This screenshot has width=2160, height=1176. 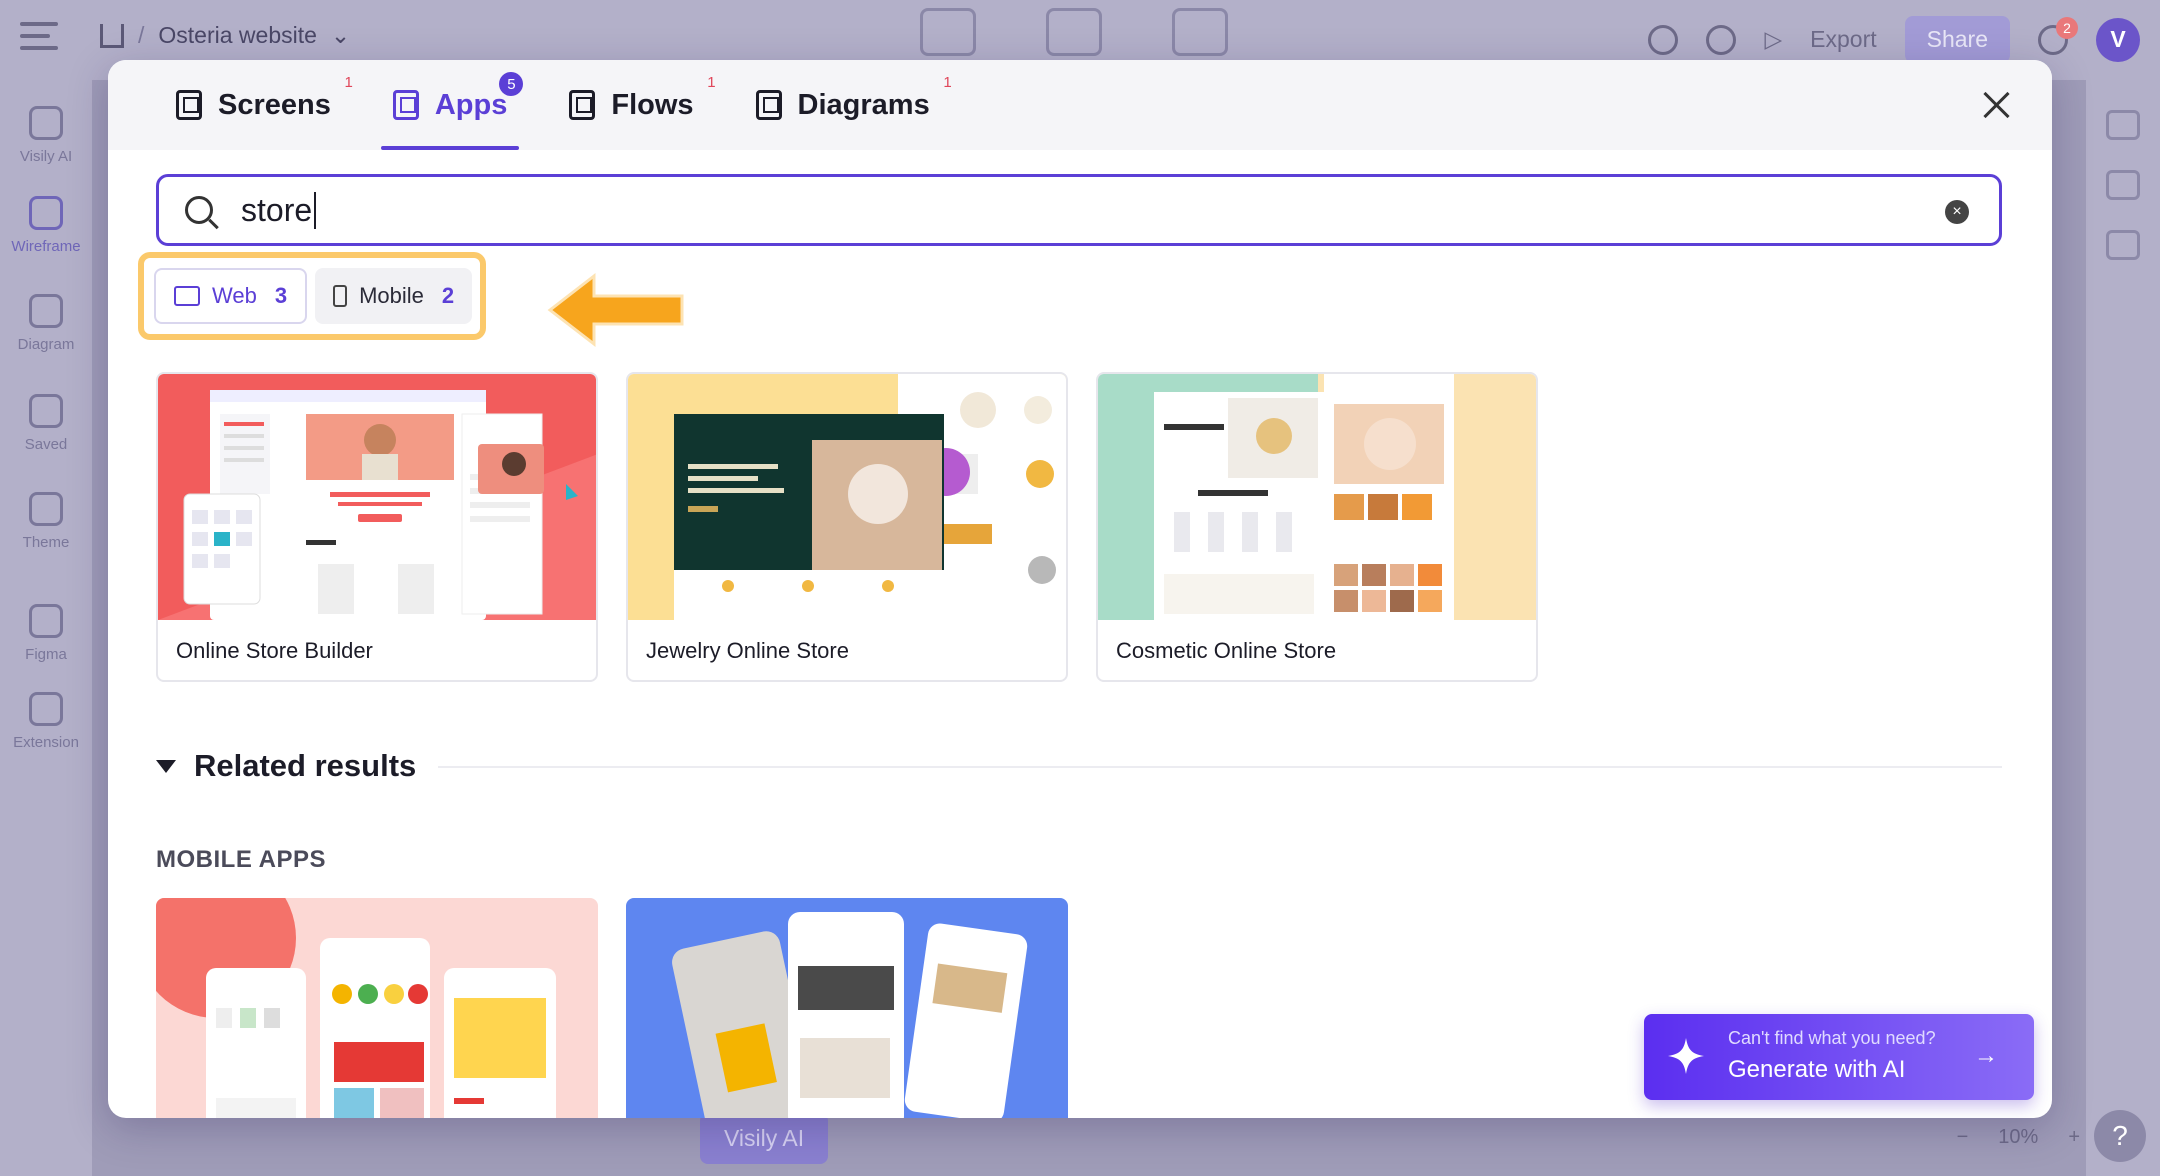 I want to click on sidebar-item-visily-ai: Visily AI, so click(x=46, y=135).